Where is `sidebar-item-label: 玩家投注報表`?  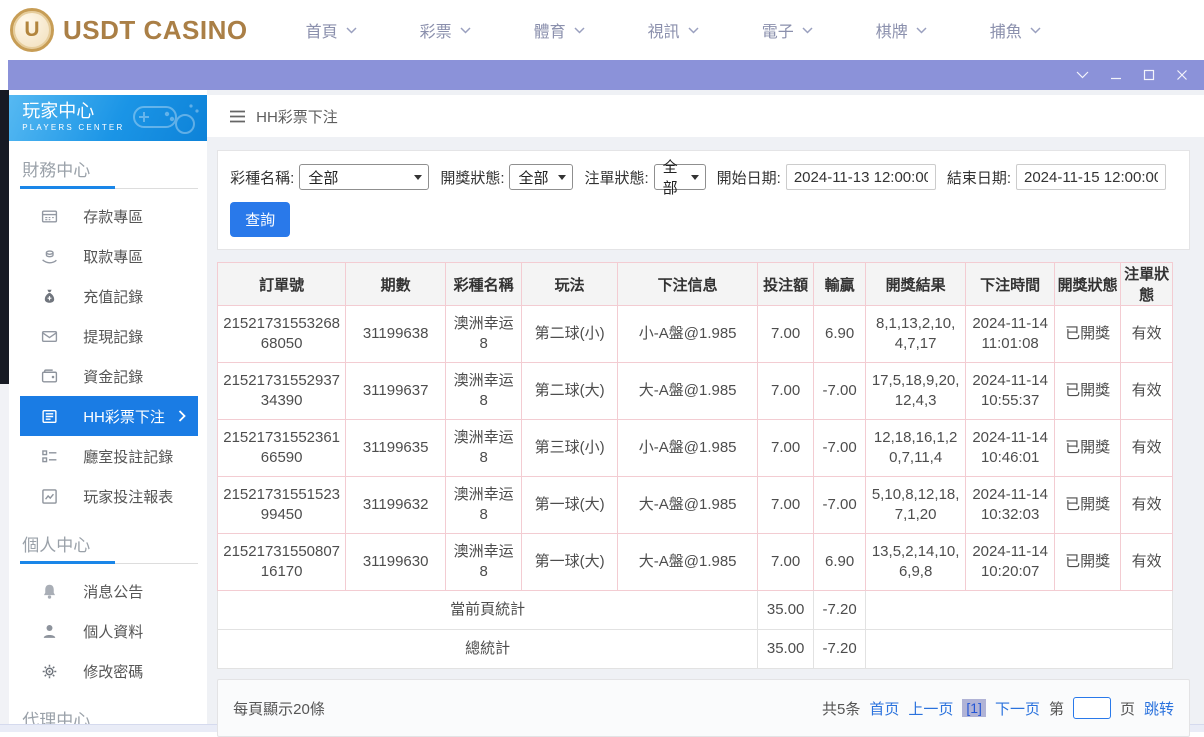 sidebar-item-label: 玩家投注報表 is located at coordinates (128, 497).